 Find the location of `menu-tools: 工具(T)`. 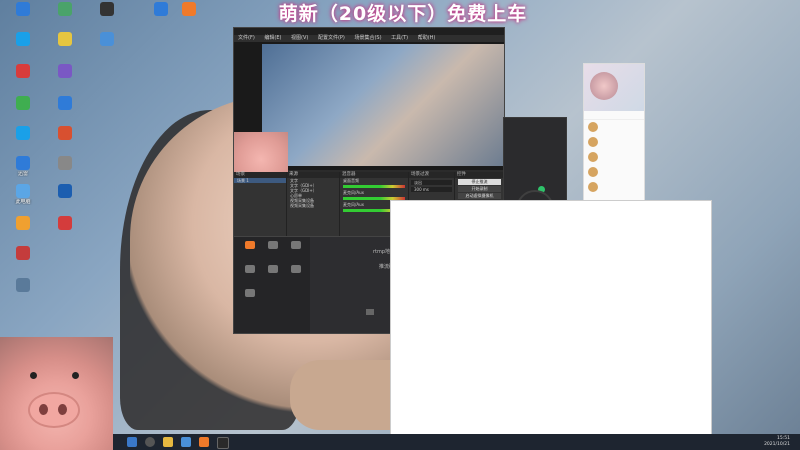

menu-tools: 工具(T) is located at coordinates (399, 38).